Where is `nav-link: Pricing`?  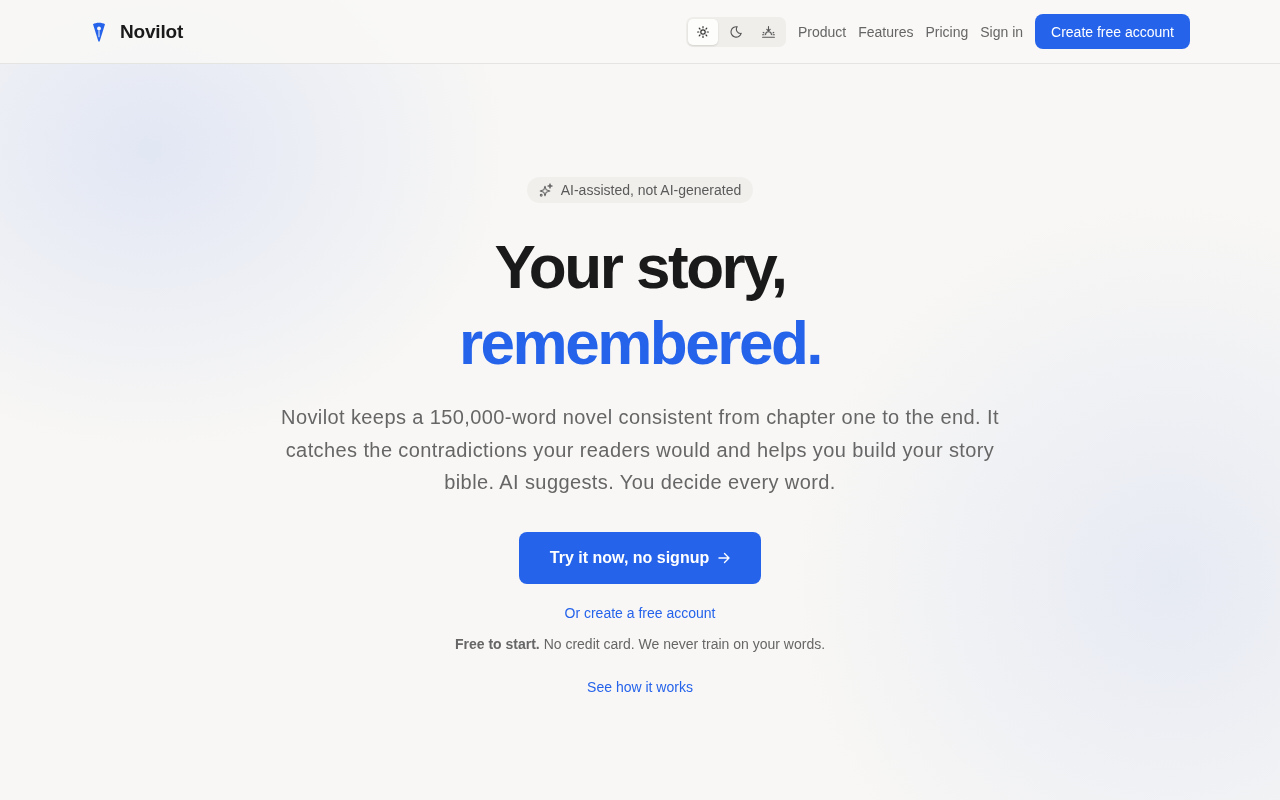 nav-link: Pricing is located at coordinates (947, 31).